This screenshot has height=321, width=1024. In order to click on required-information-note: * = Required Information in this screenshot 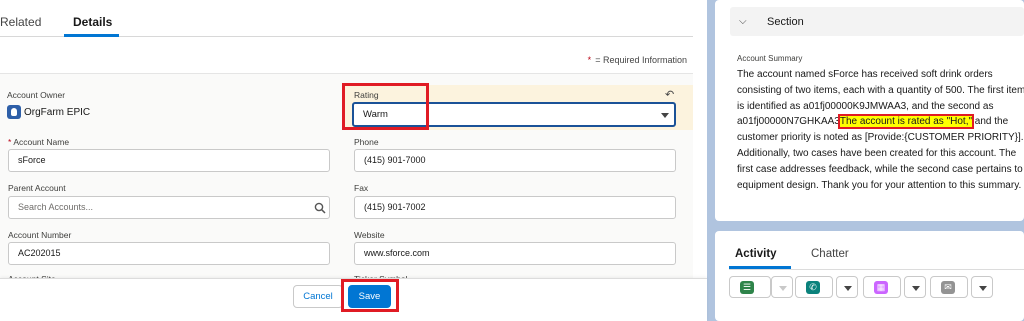, I will do `click(637, 60)`.